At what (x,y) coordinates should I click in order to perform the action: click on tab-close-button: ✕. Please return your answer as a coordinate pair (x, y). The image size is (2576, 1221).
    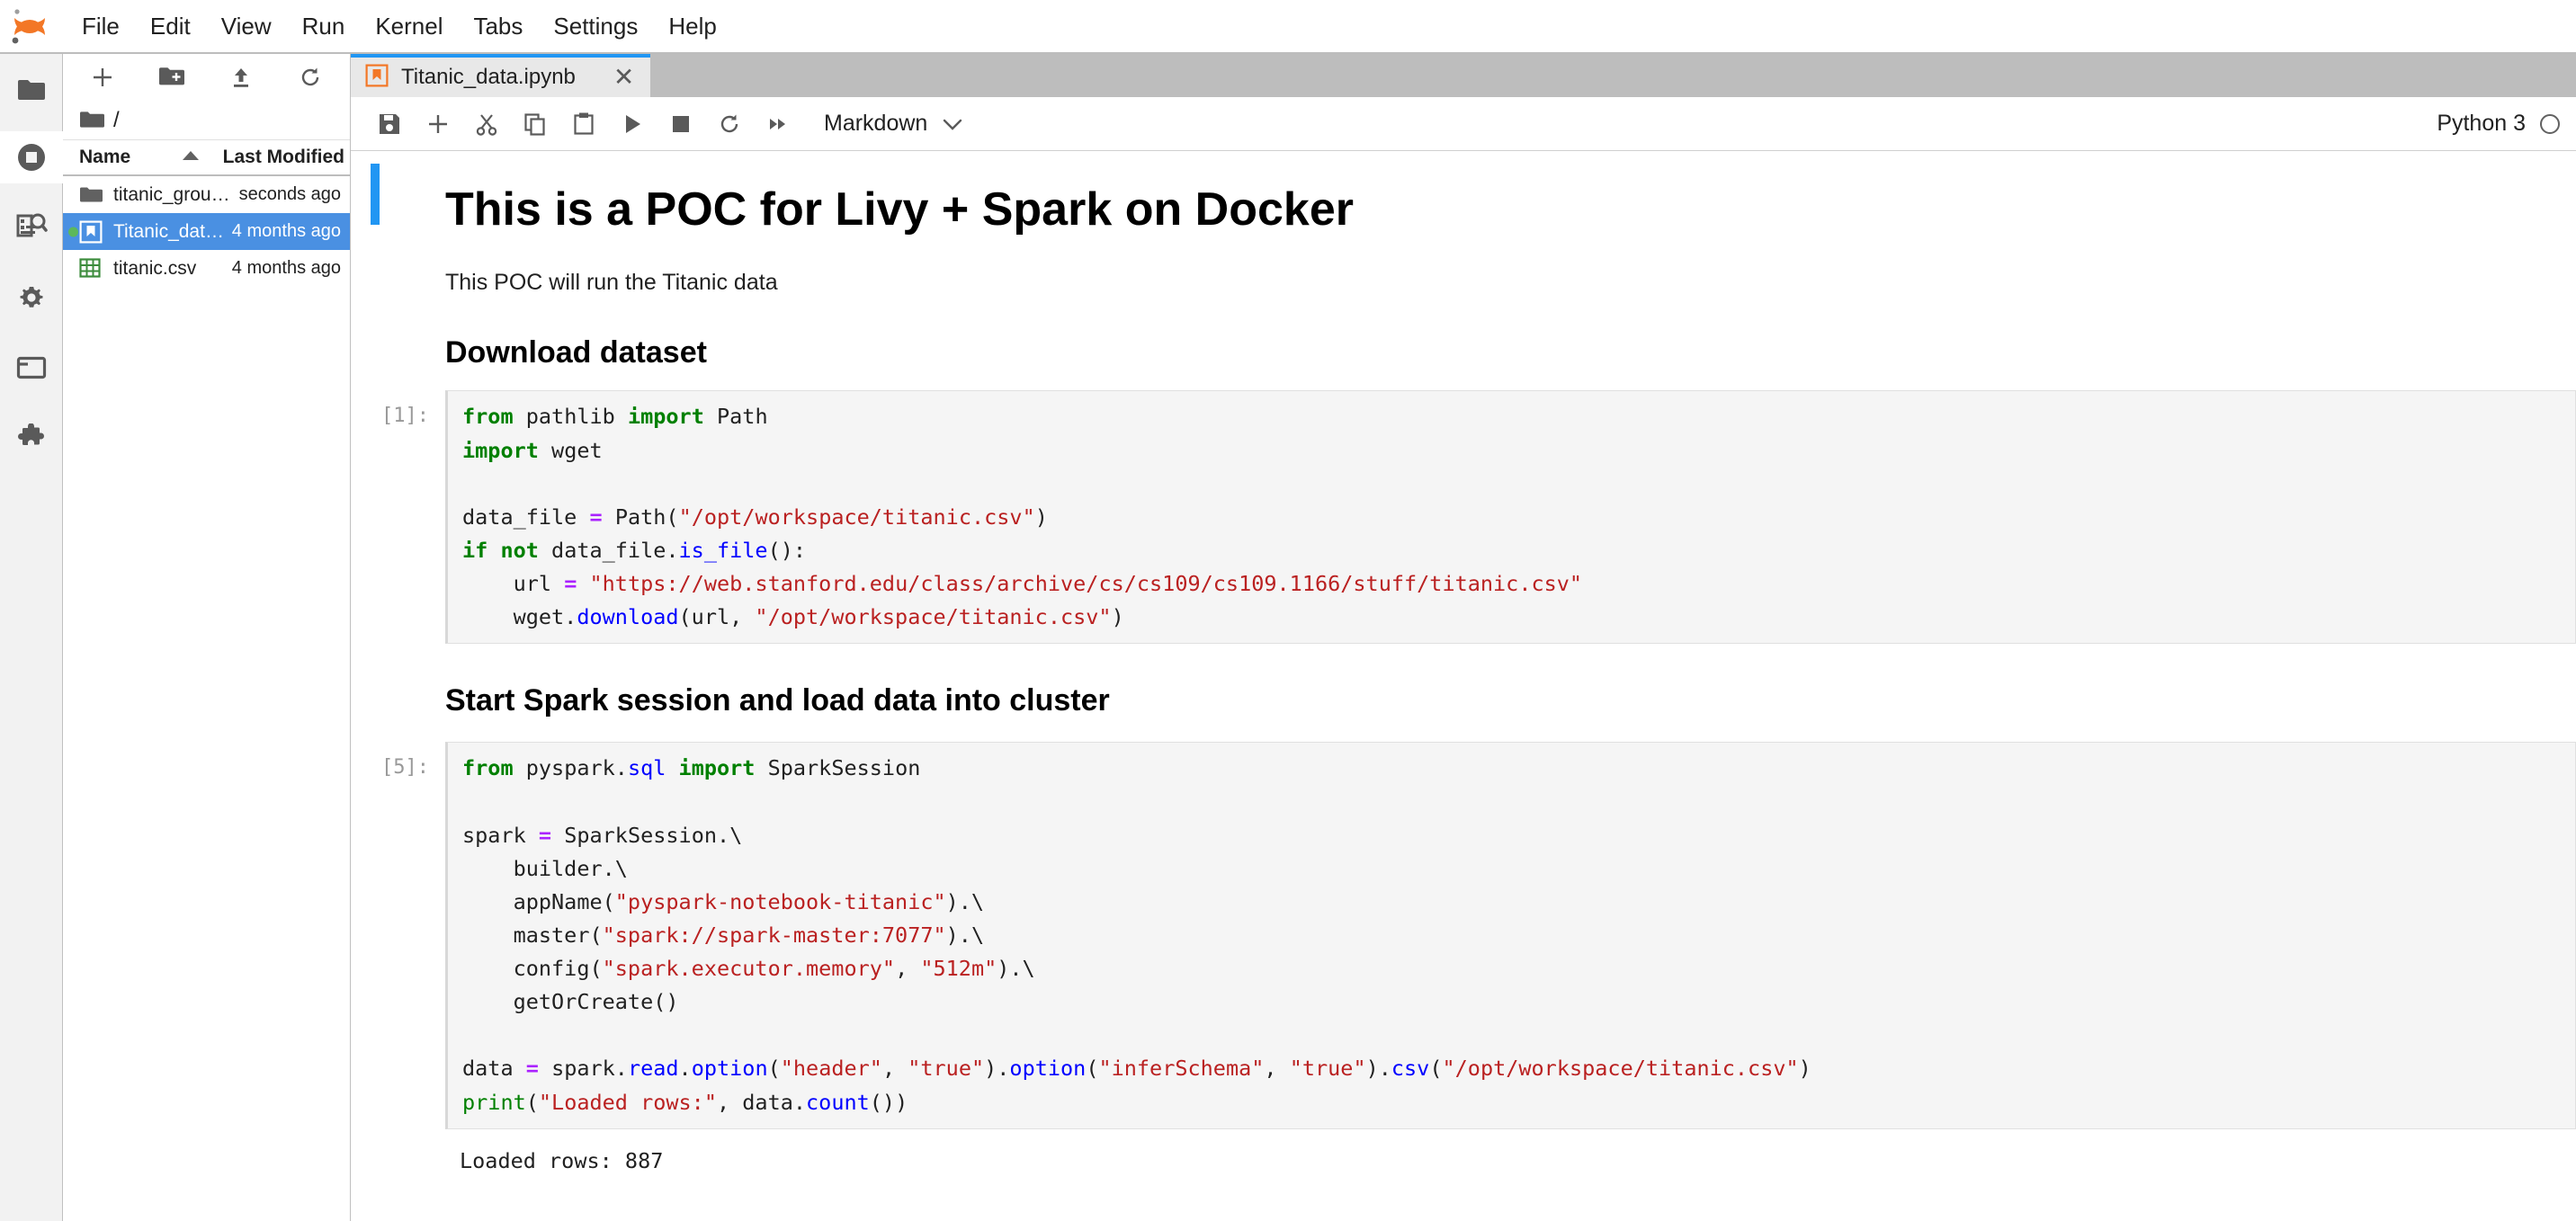
    Looking at the image, I should click on (611, 77).